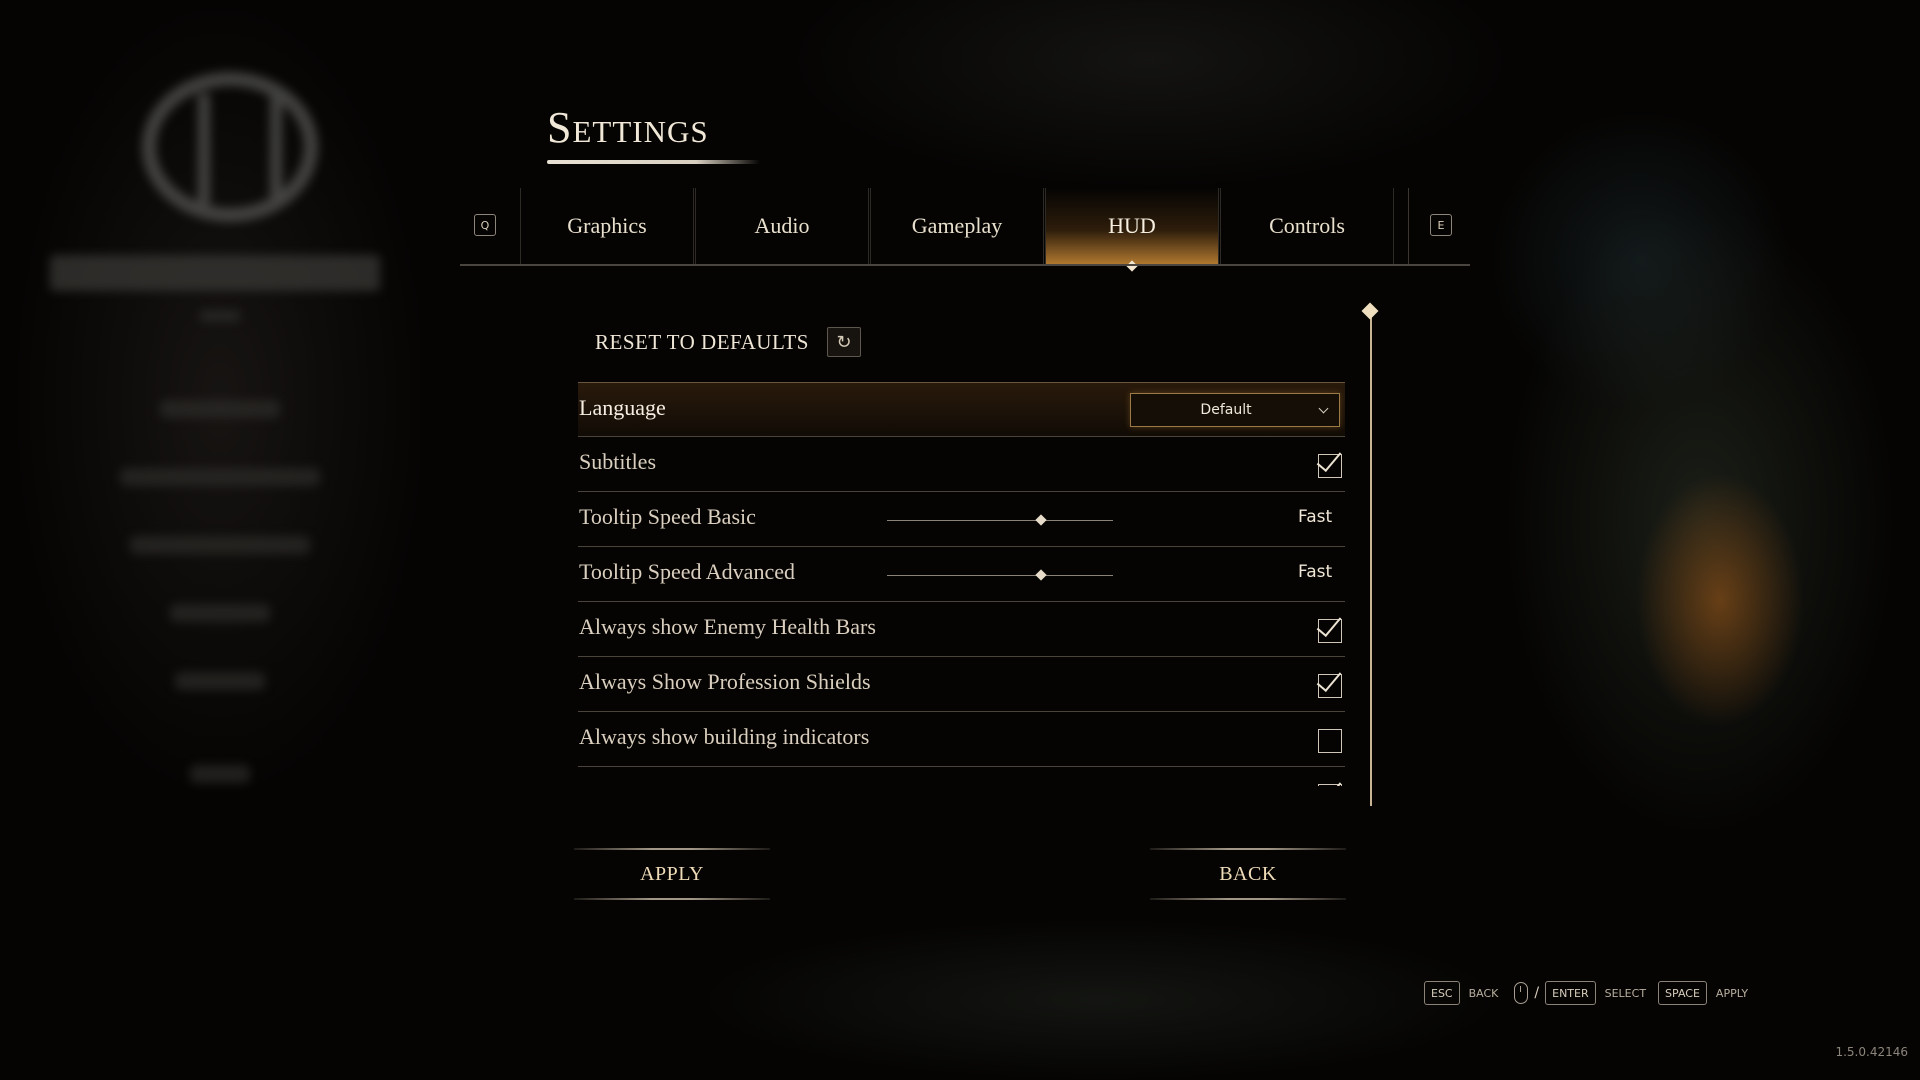  What do you see at coordinates (1330, 741) in the screenshot?
I see `building-indicators-checkbox` at bounding box center [1330, 741].